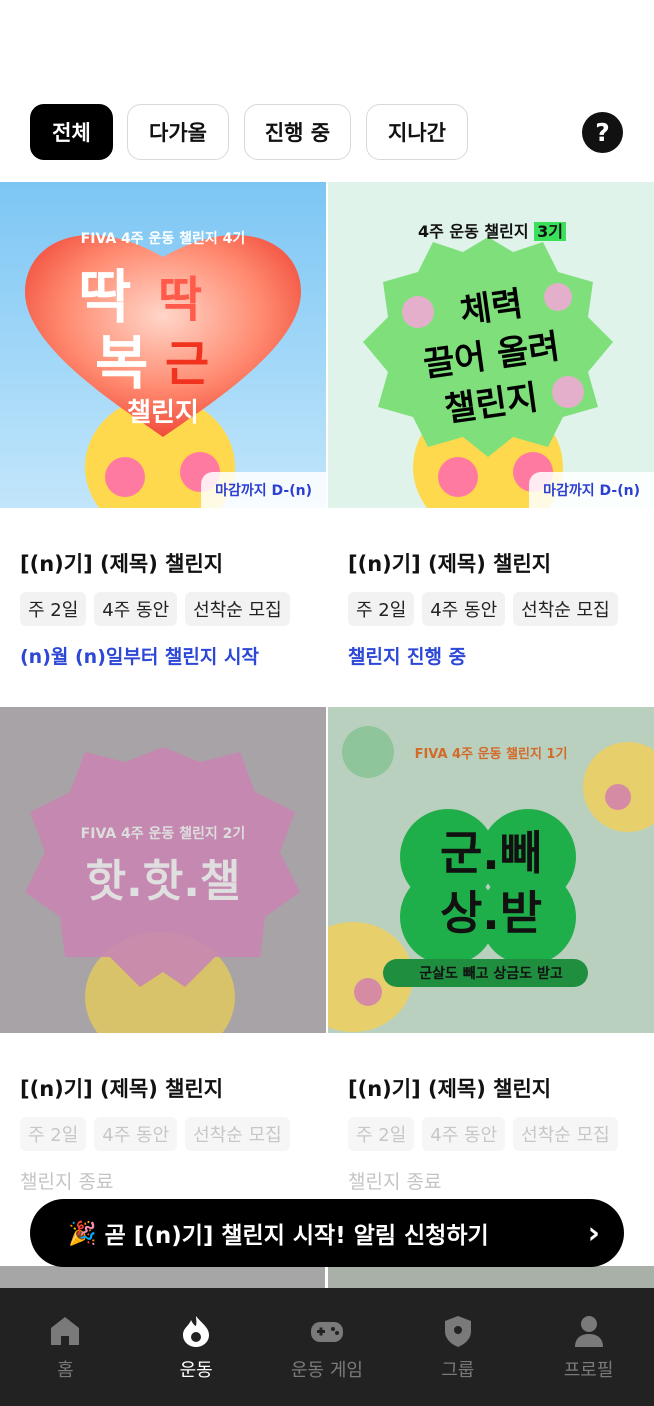  I want to click on help-button: ?, so click(602, 132).